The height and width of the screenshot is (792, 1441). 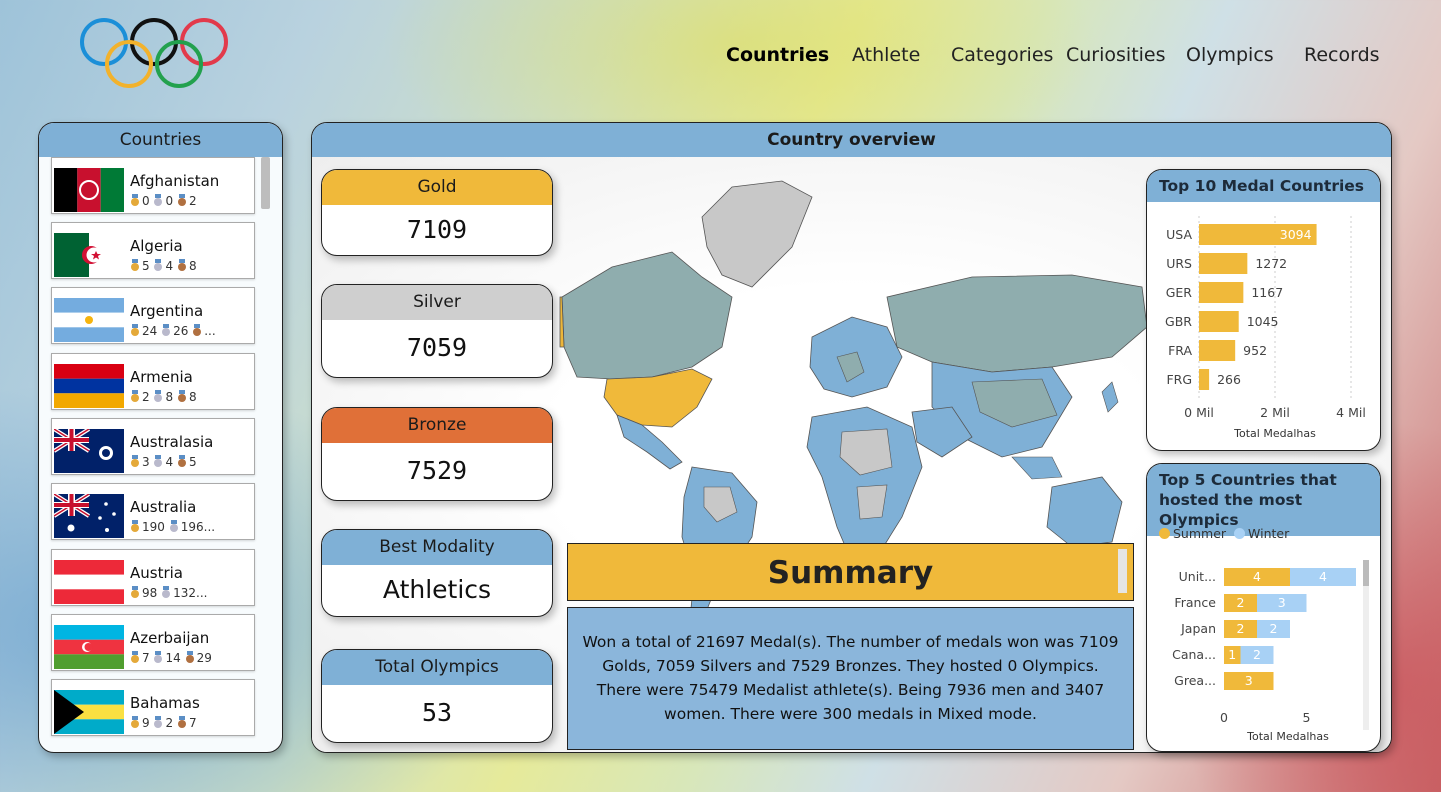 What do you see at coordinates (165, 703) in the screenshot?
I see `country-name: Bahamas` at bounding box center [165, 703].